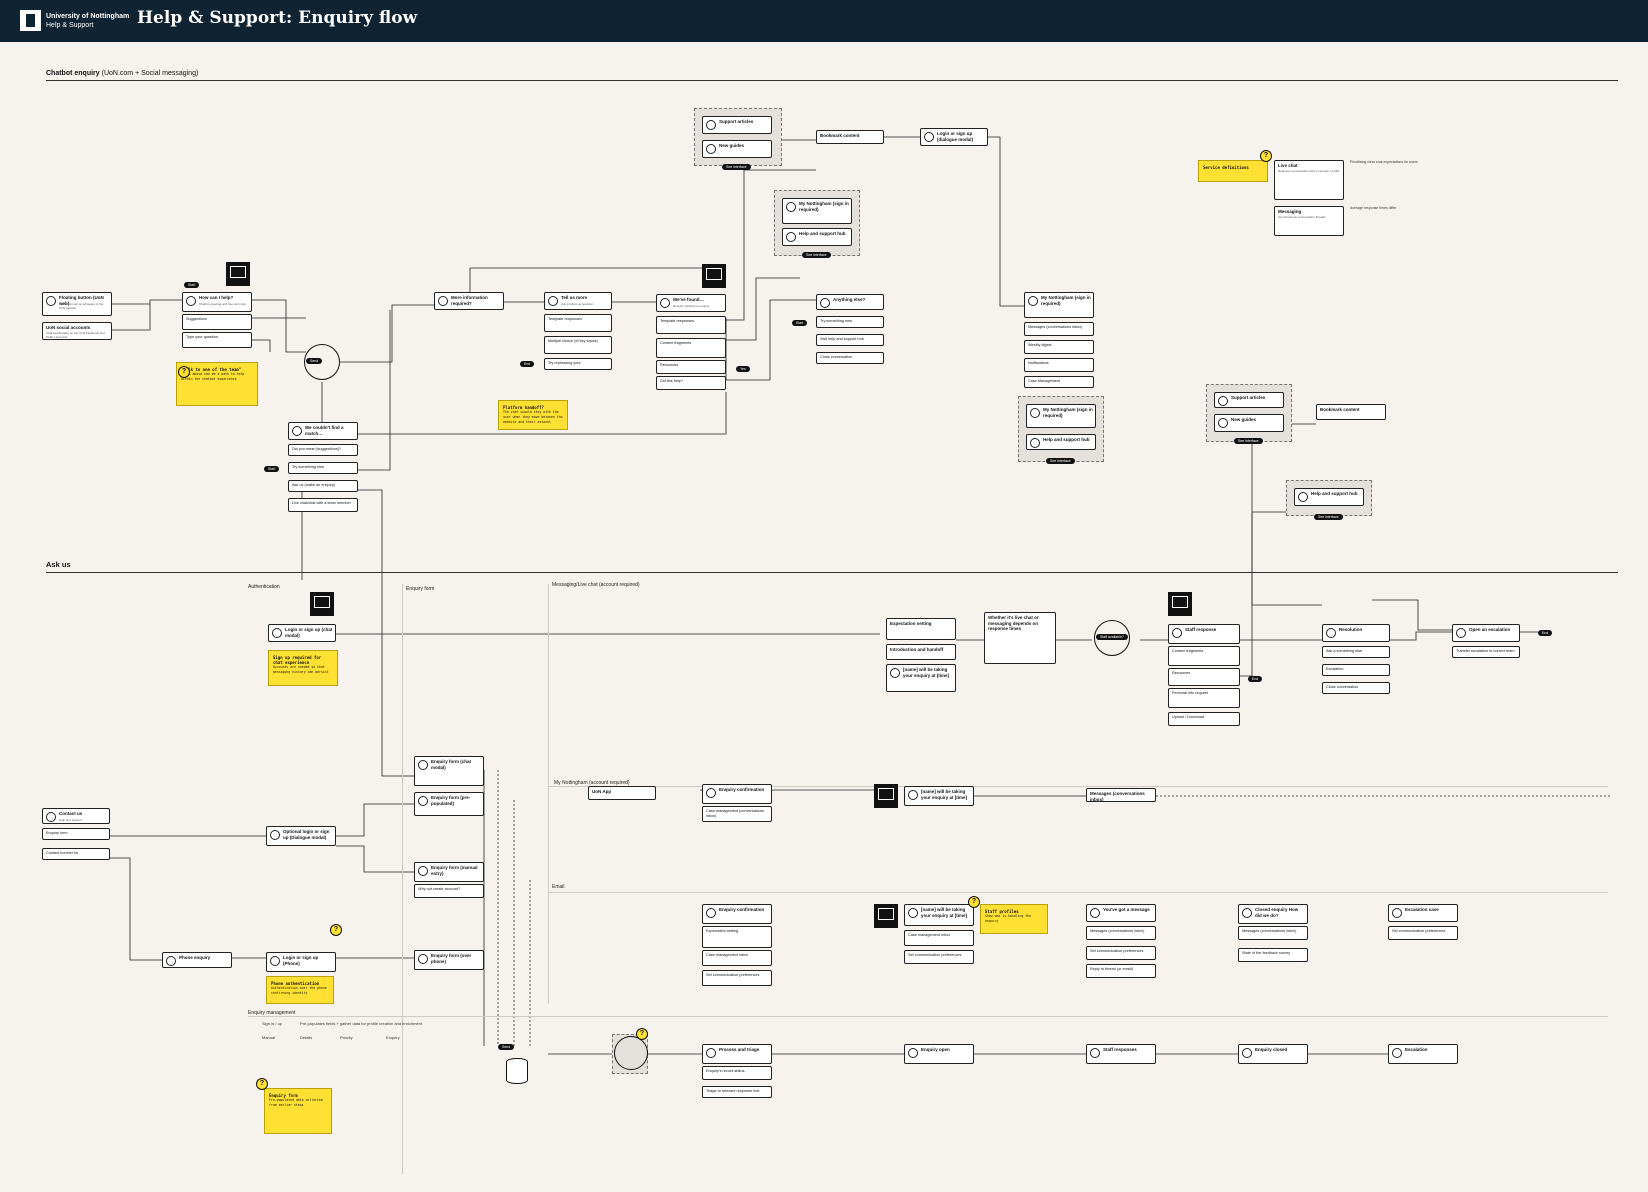  Describe the element at coordinates (737, 794) in the screenshot. I see `enquiry-confirmation-node: Enquiry confirmation` at that location.